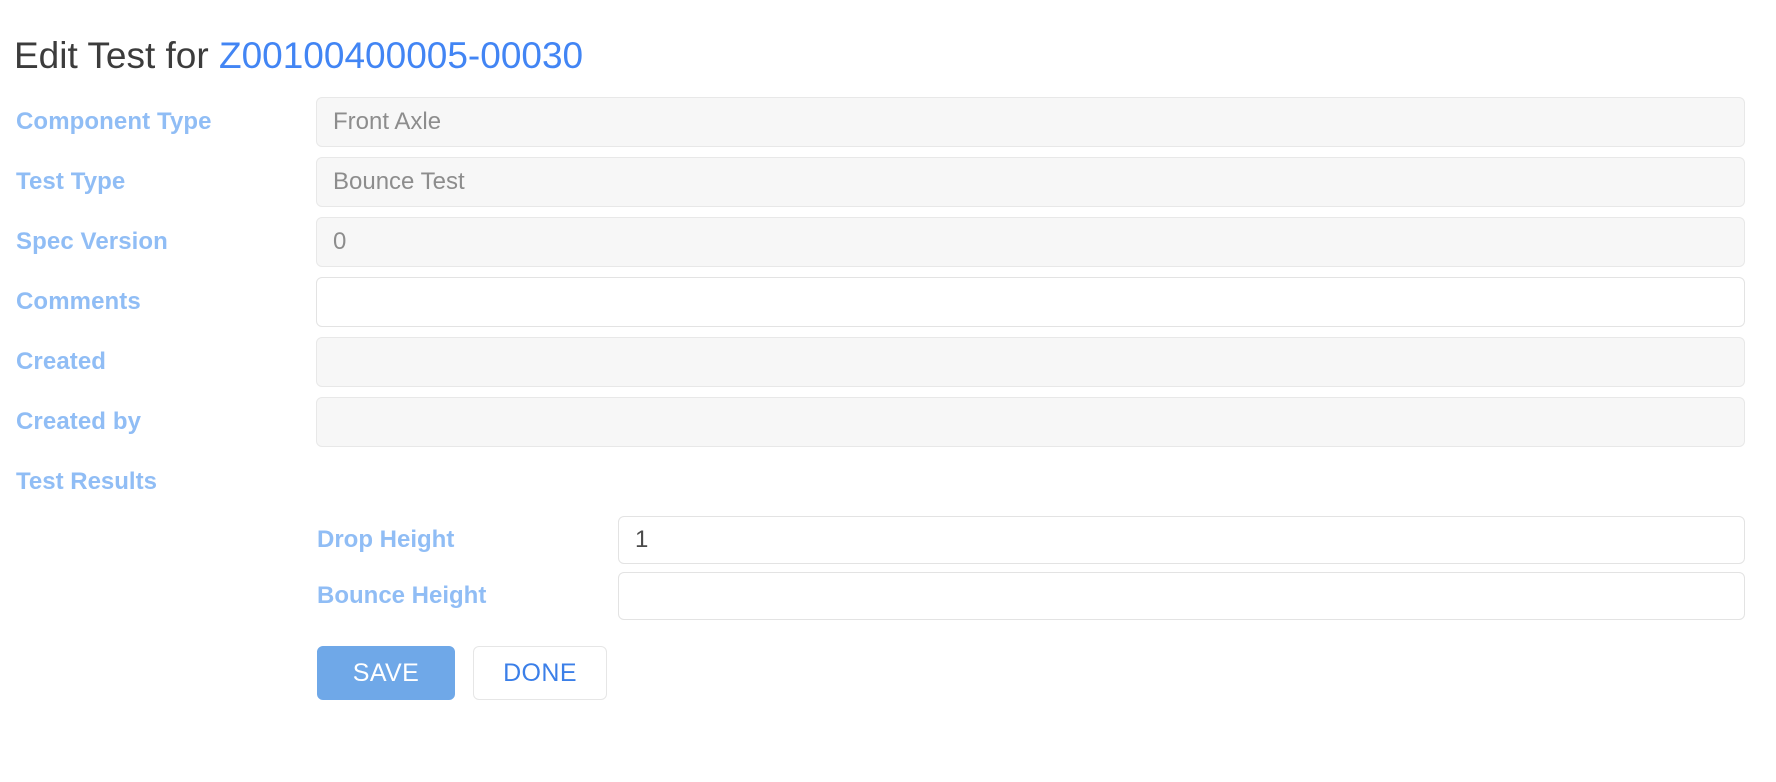 The image size is (1776, 782). What do you see at coordinates (402, 595) in the screenshot?
I see `label-bounce-height: Bounce Height` at bounding box center [402, 595].